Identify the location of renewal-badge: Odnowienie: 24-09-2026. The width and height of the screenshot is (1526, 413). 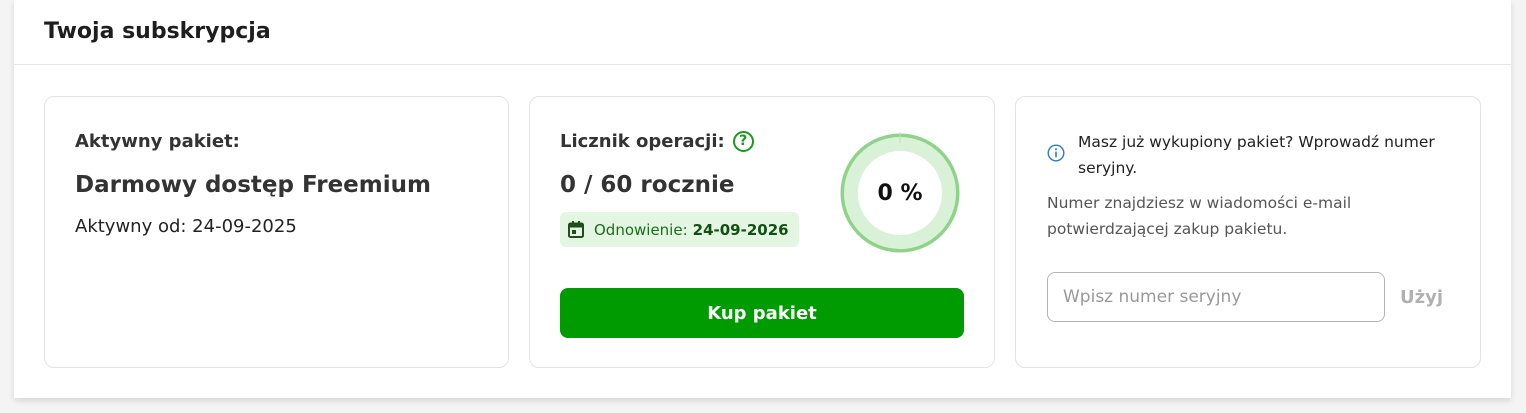
(679, 229).